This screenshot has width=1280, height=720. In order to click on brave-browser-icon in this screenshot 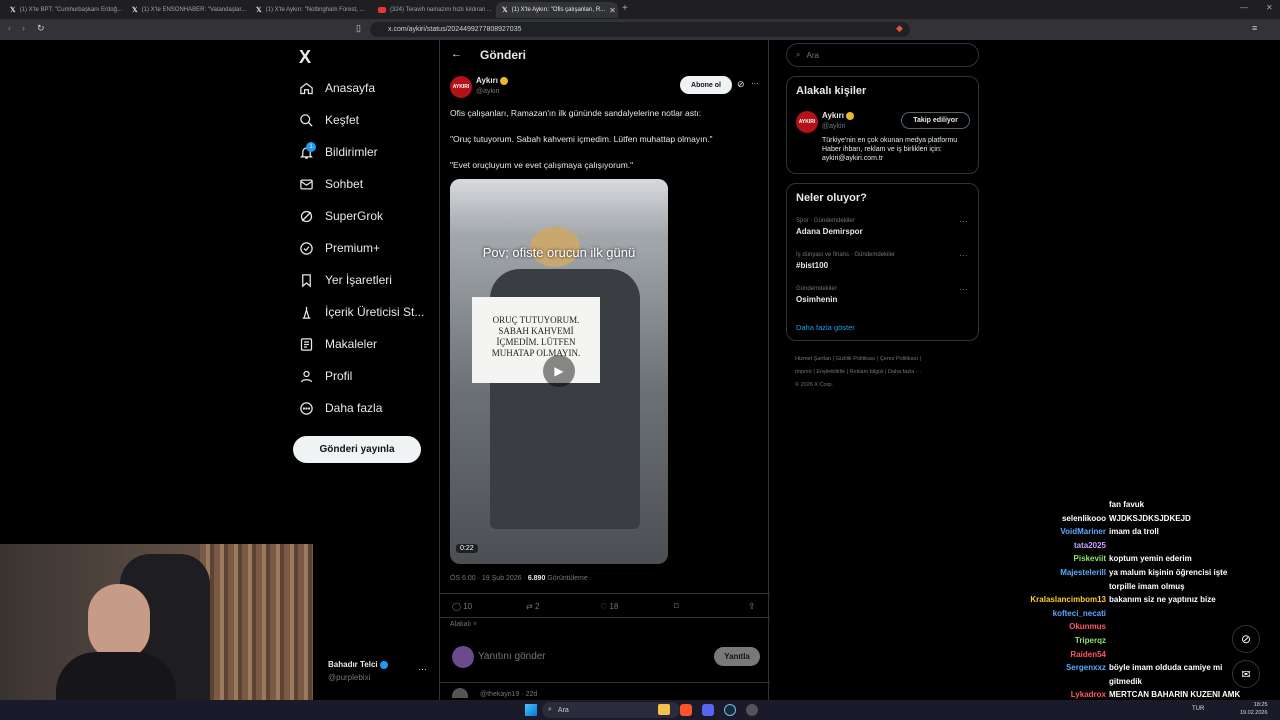, I will do `click(686, 710)`.